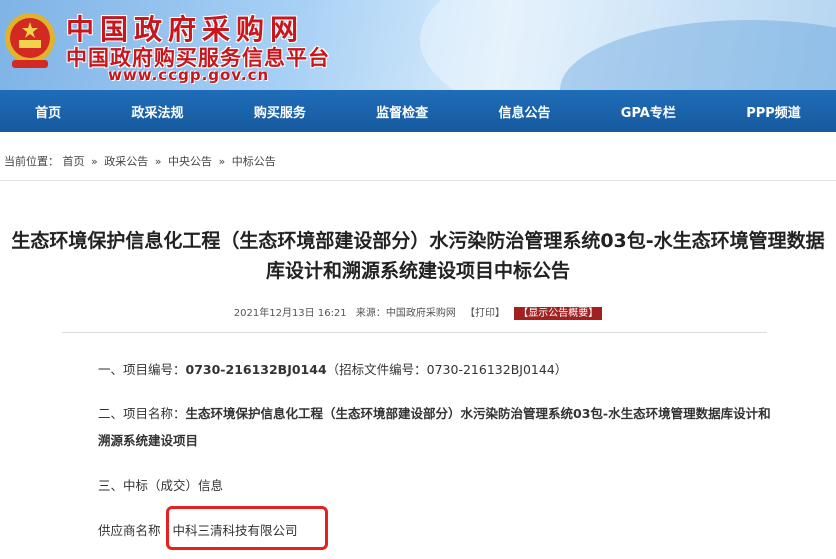 This screenshot has width=836, height=559. What do you see at coordinates (129, 530) in the screenshot?
I see `supplier-label: 供应商名称` at bounding box center [129, 530].